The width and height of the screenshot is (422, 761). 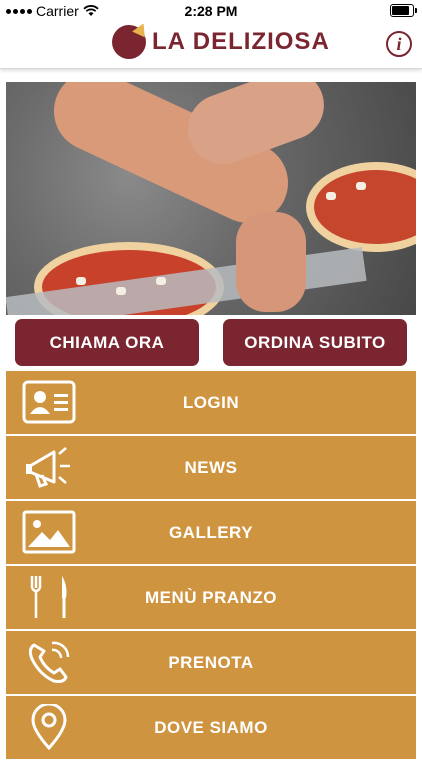 I want to click on order-now-button: ORDINA SUBITO, so click(x=315, y=342).